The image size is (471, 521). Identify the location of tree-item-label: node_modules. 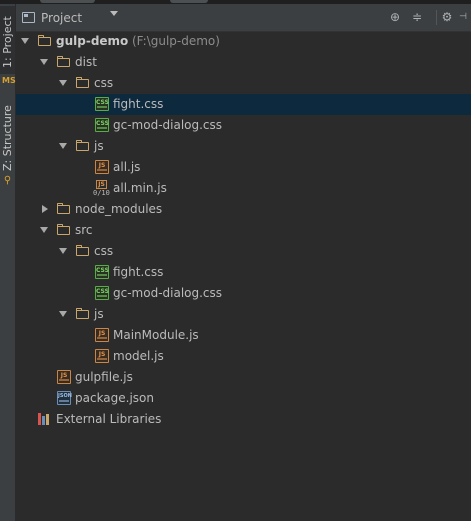
(119, 209).